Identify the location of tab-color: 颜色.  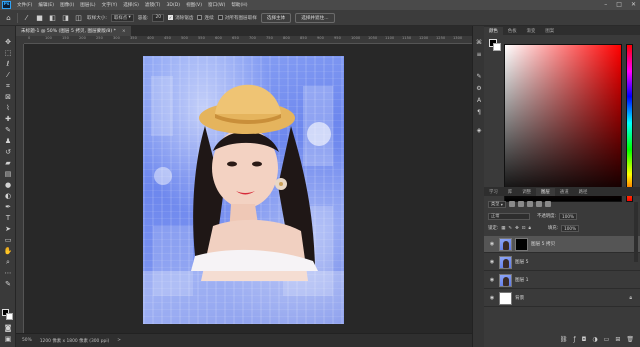
(493, 31).